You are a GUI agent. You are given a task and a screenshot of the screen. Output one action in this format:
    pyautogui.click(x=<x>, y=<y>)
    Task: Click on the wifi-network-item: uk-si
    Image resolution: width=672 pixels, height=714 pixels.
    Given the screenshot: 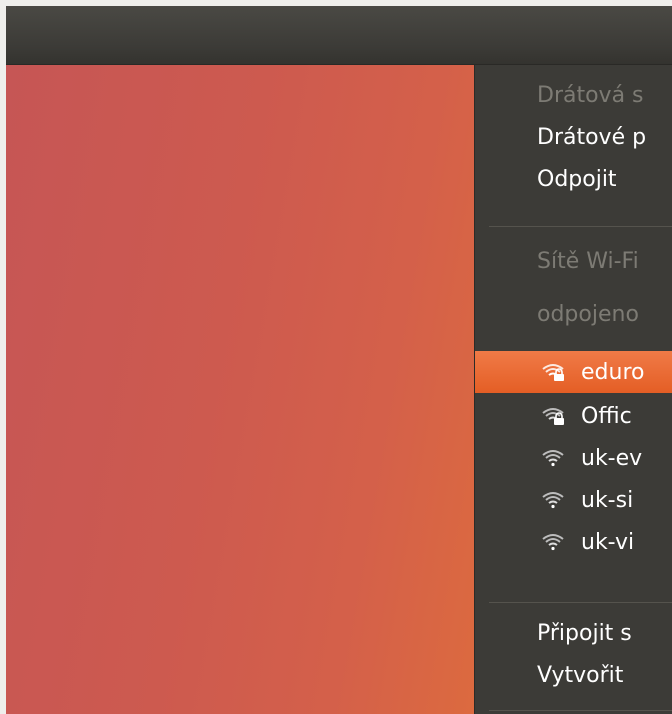 What is the action you would take?
    pyautogui.click(x=573, y=500)
    